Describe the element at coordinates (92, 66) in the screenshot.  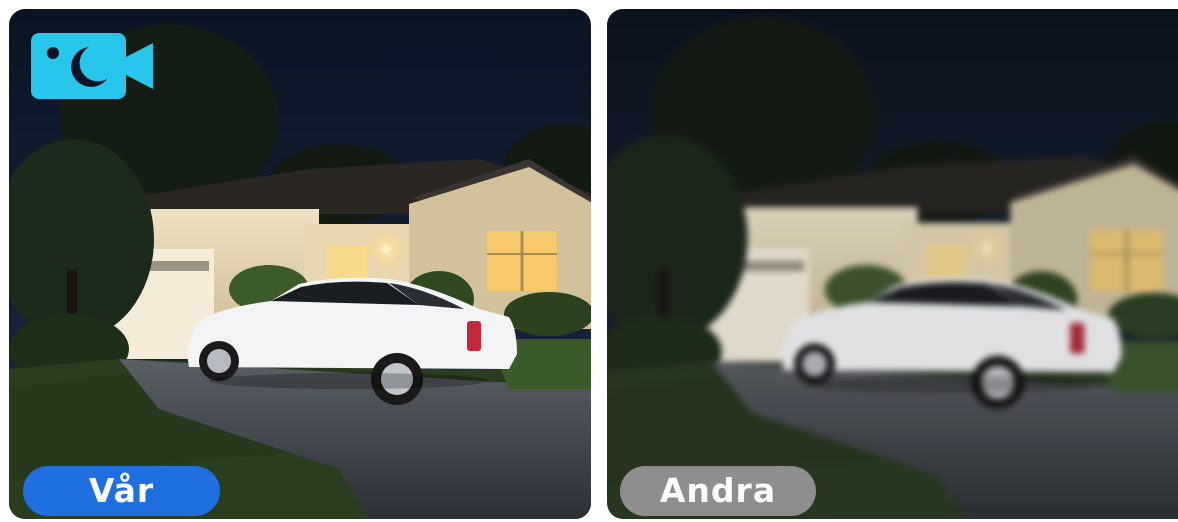
I see `night-vision-camera-icon` at that location.